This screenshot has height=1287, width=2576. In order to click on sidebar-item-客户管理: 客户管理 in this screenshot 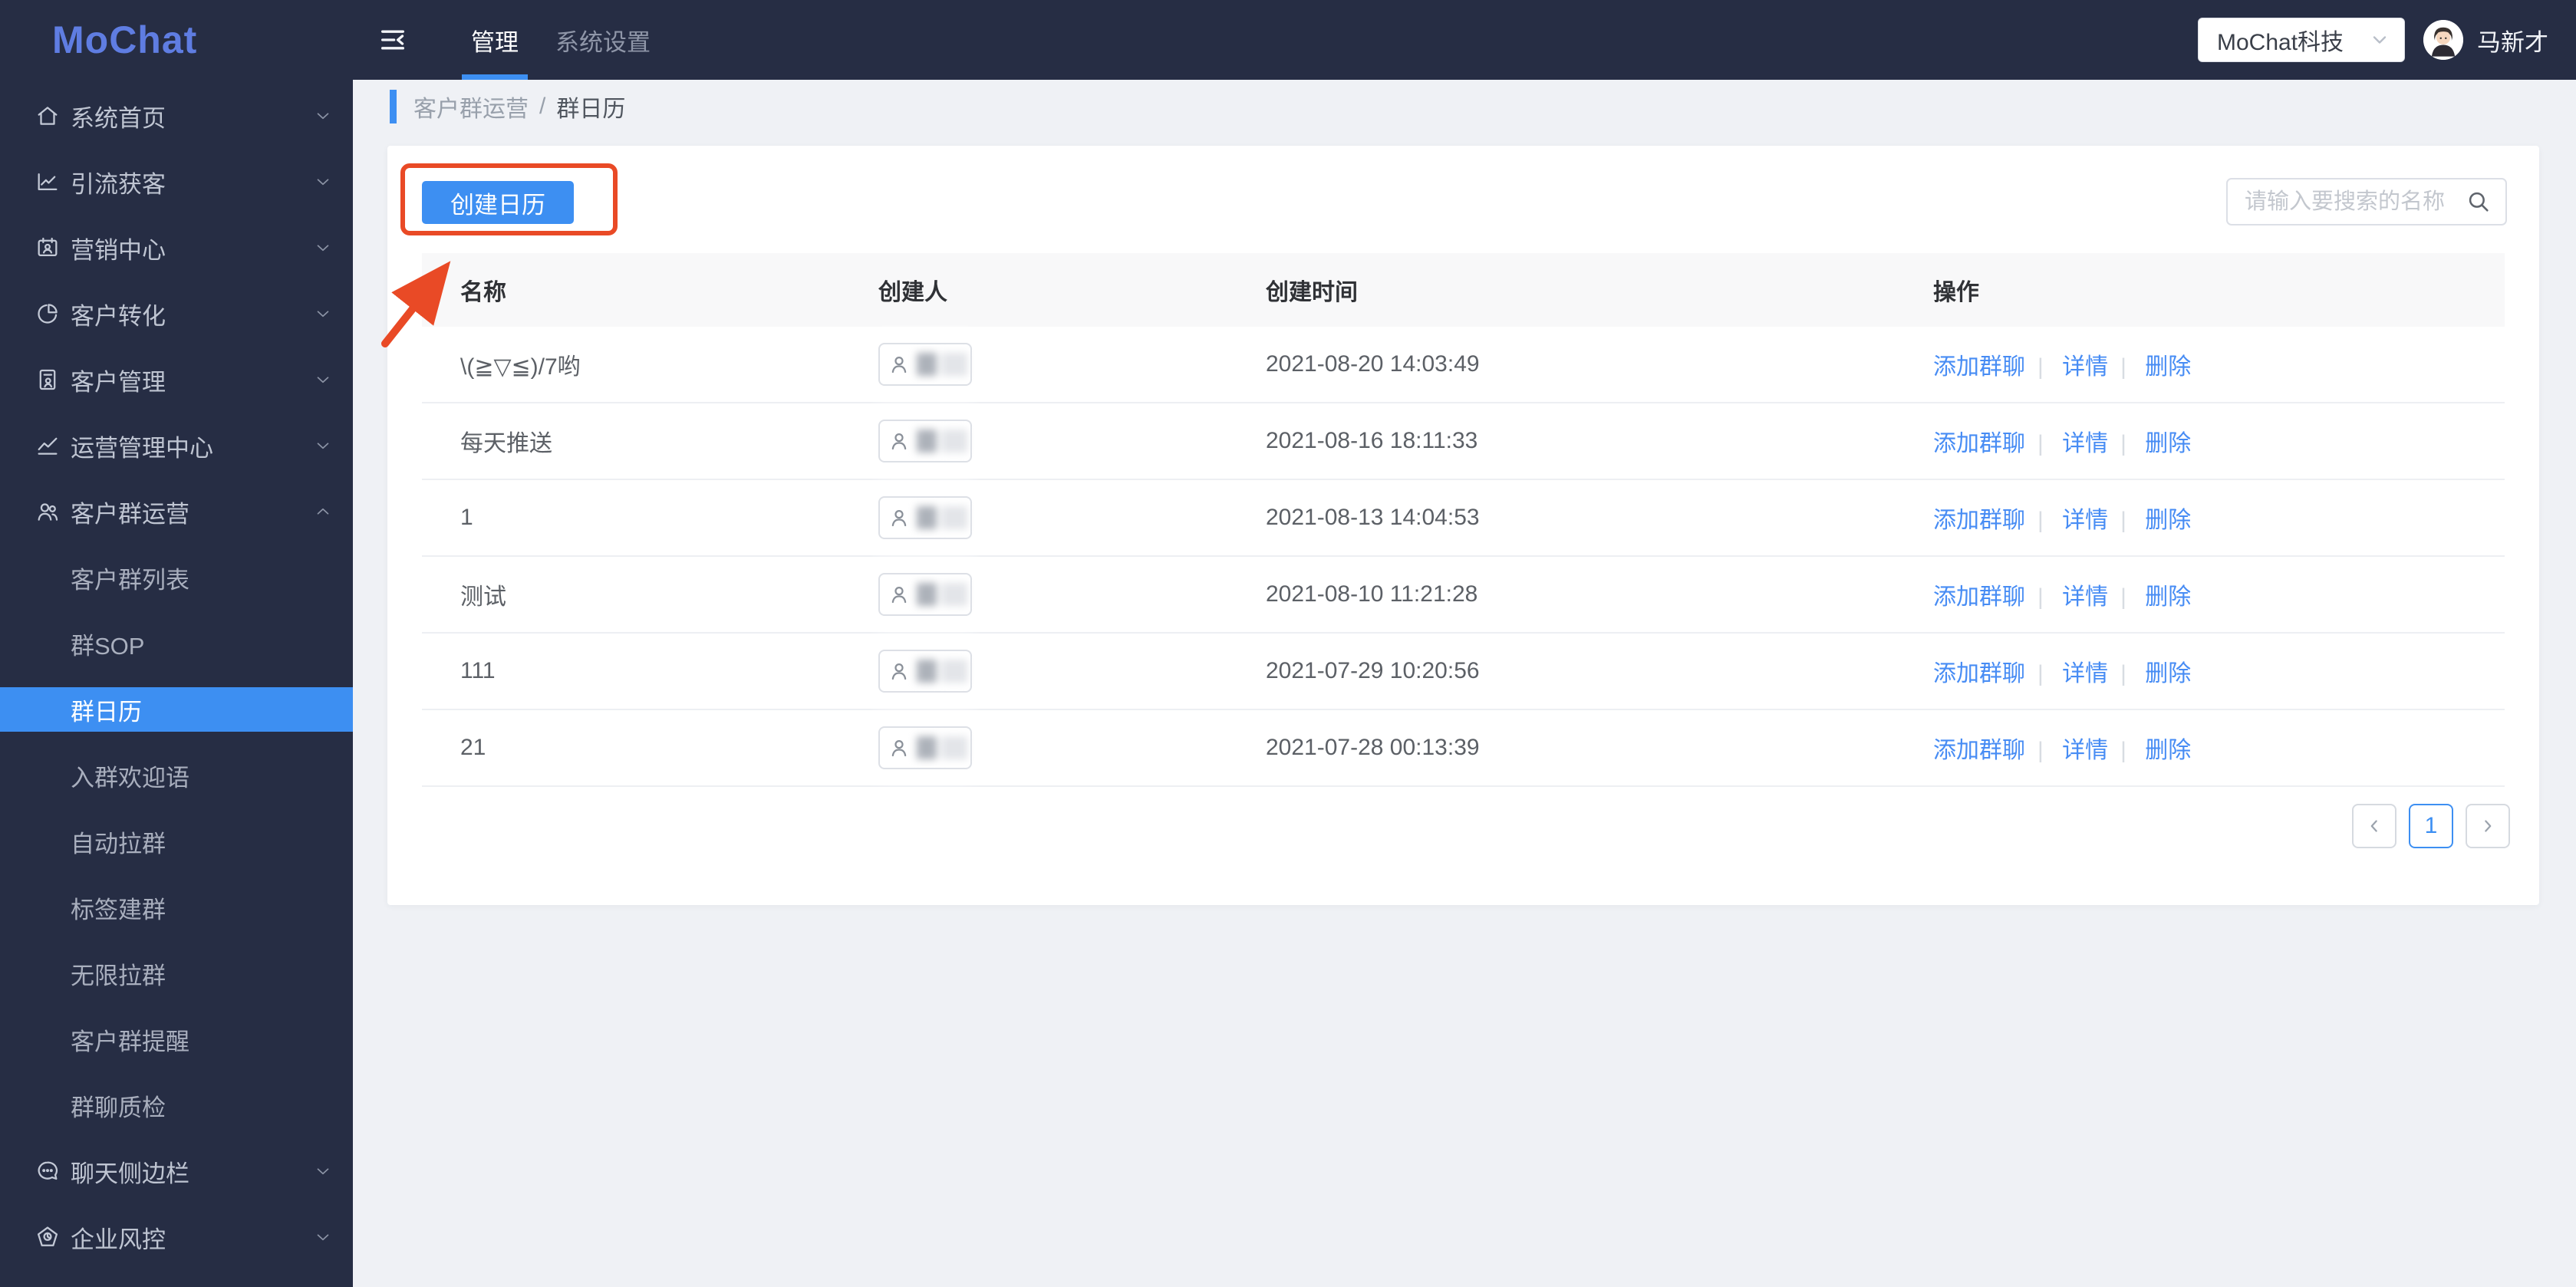, I will do `click(176, 379)`.